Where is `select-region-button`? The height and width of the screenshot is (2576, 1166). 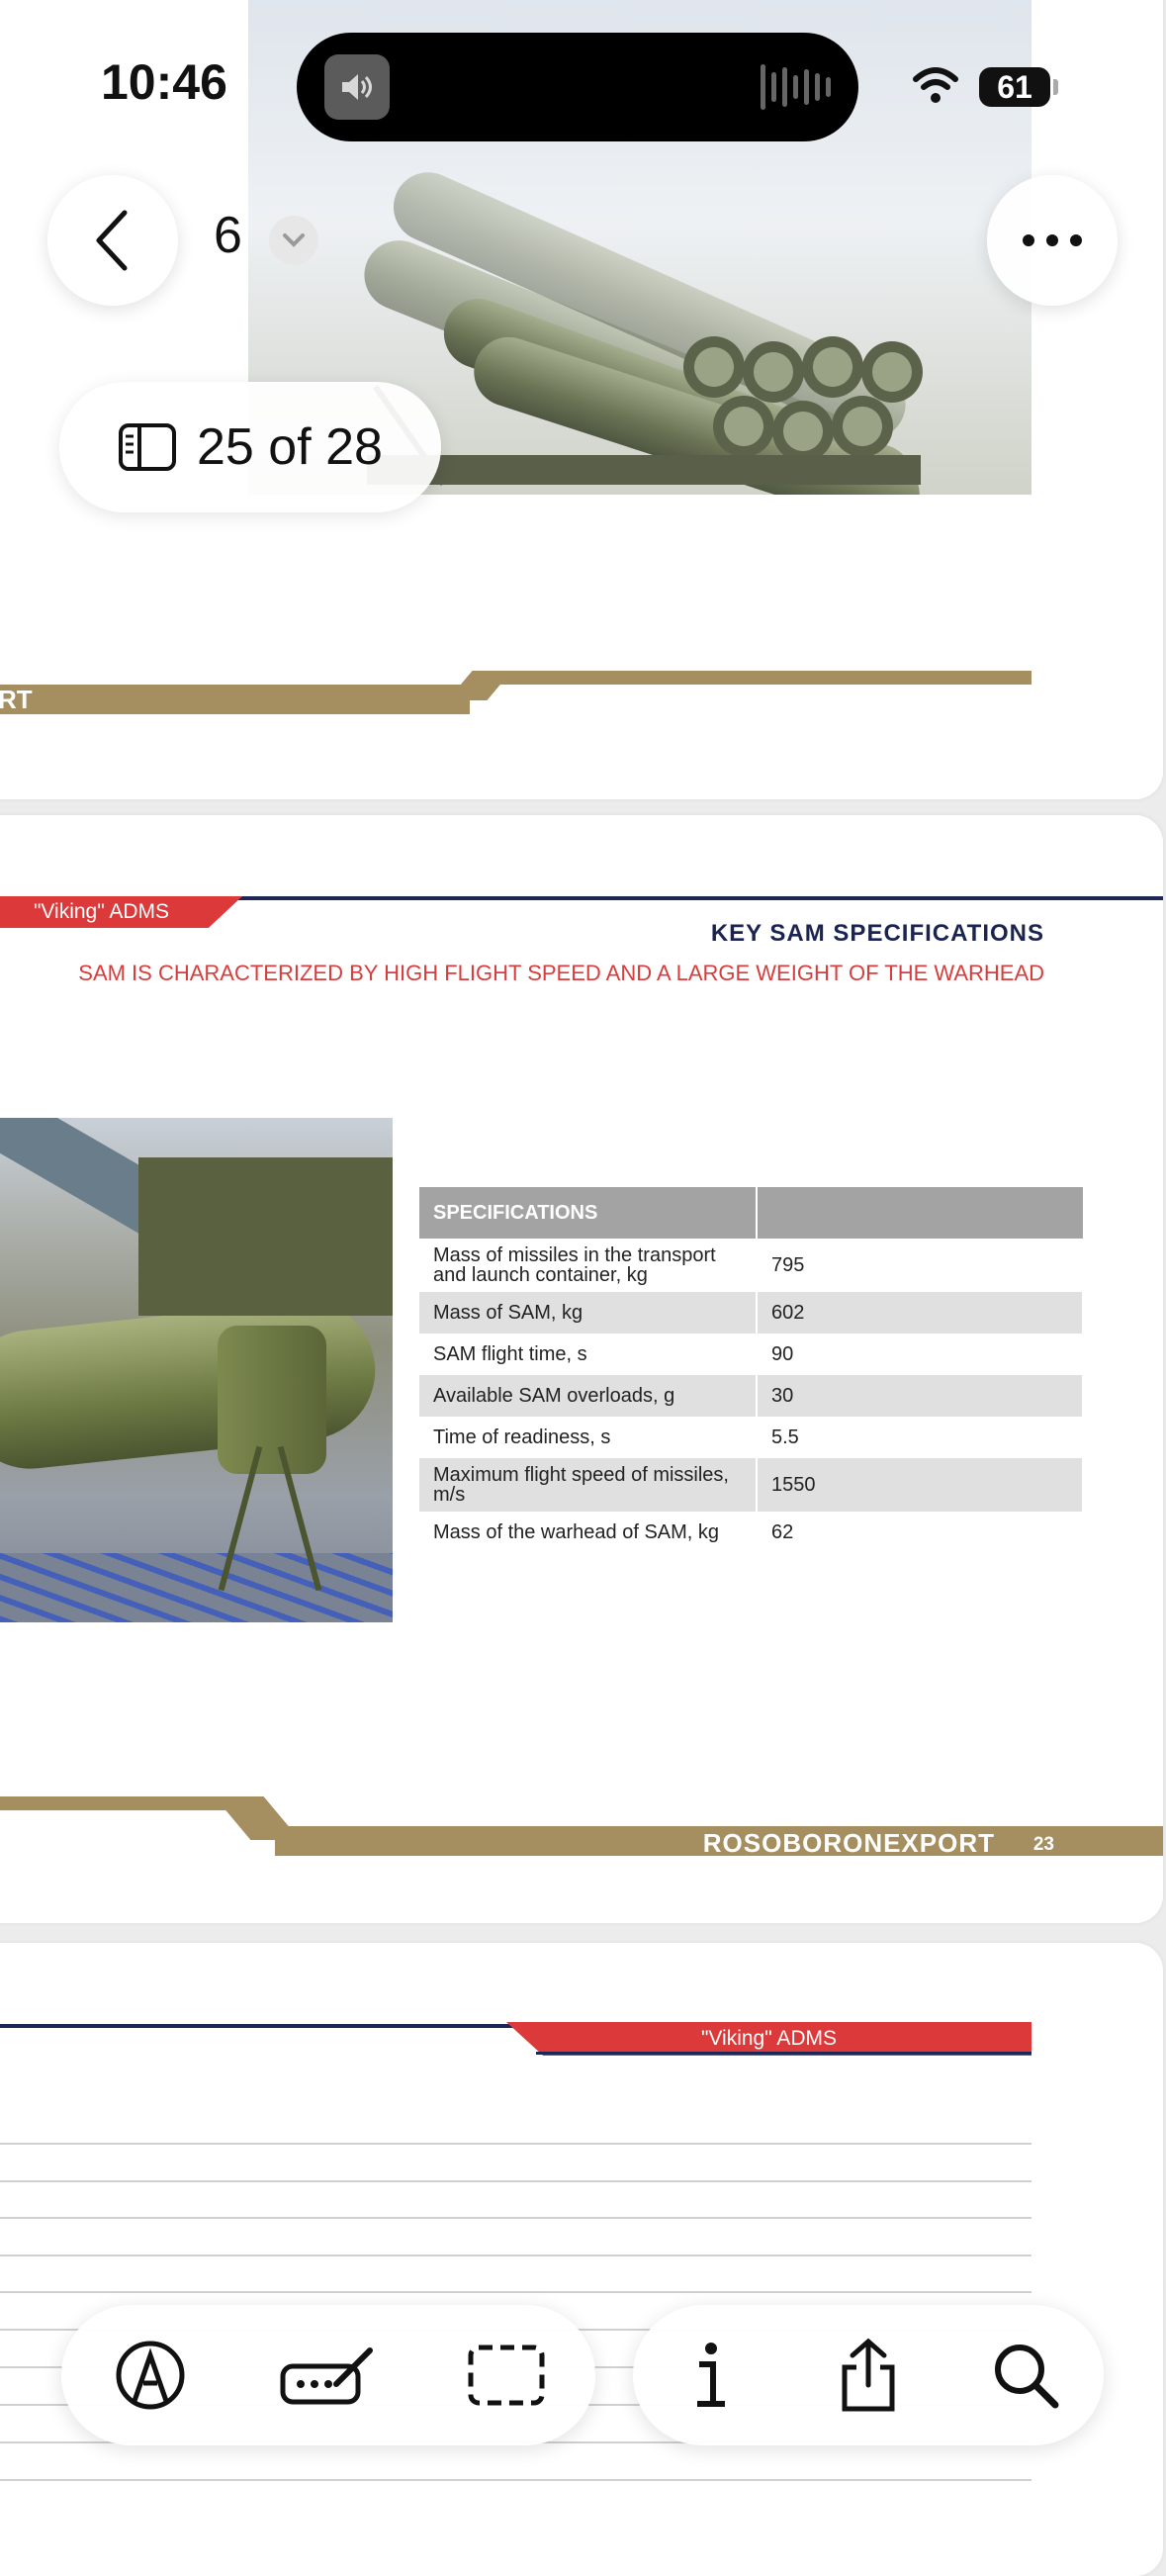 select-region-button is located at coordinates (506, 2375).